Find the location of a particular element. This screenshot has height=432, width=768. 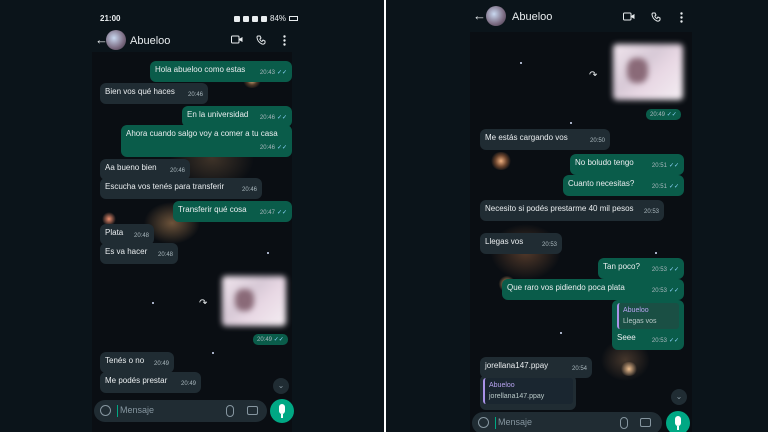

reply-preview: Abueloo jorellana147.ppay is located at coordinates (528, 392).